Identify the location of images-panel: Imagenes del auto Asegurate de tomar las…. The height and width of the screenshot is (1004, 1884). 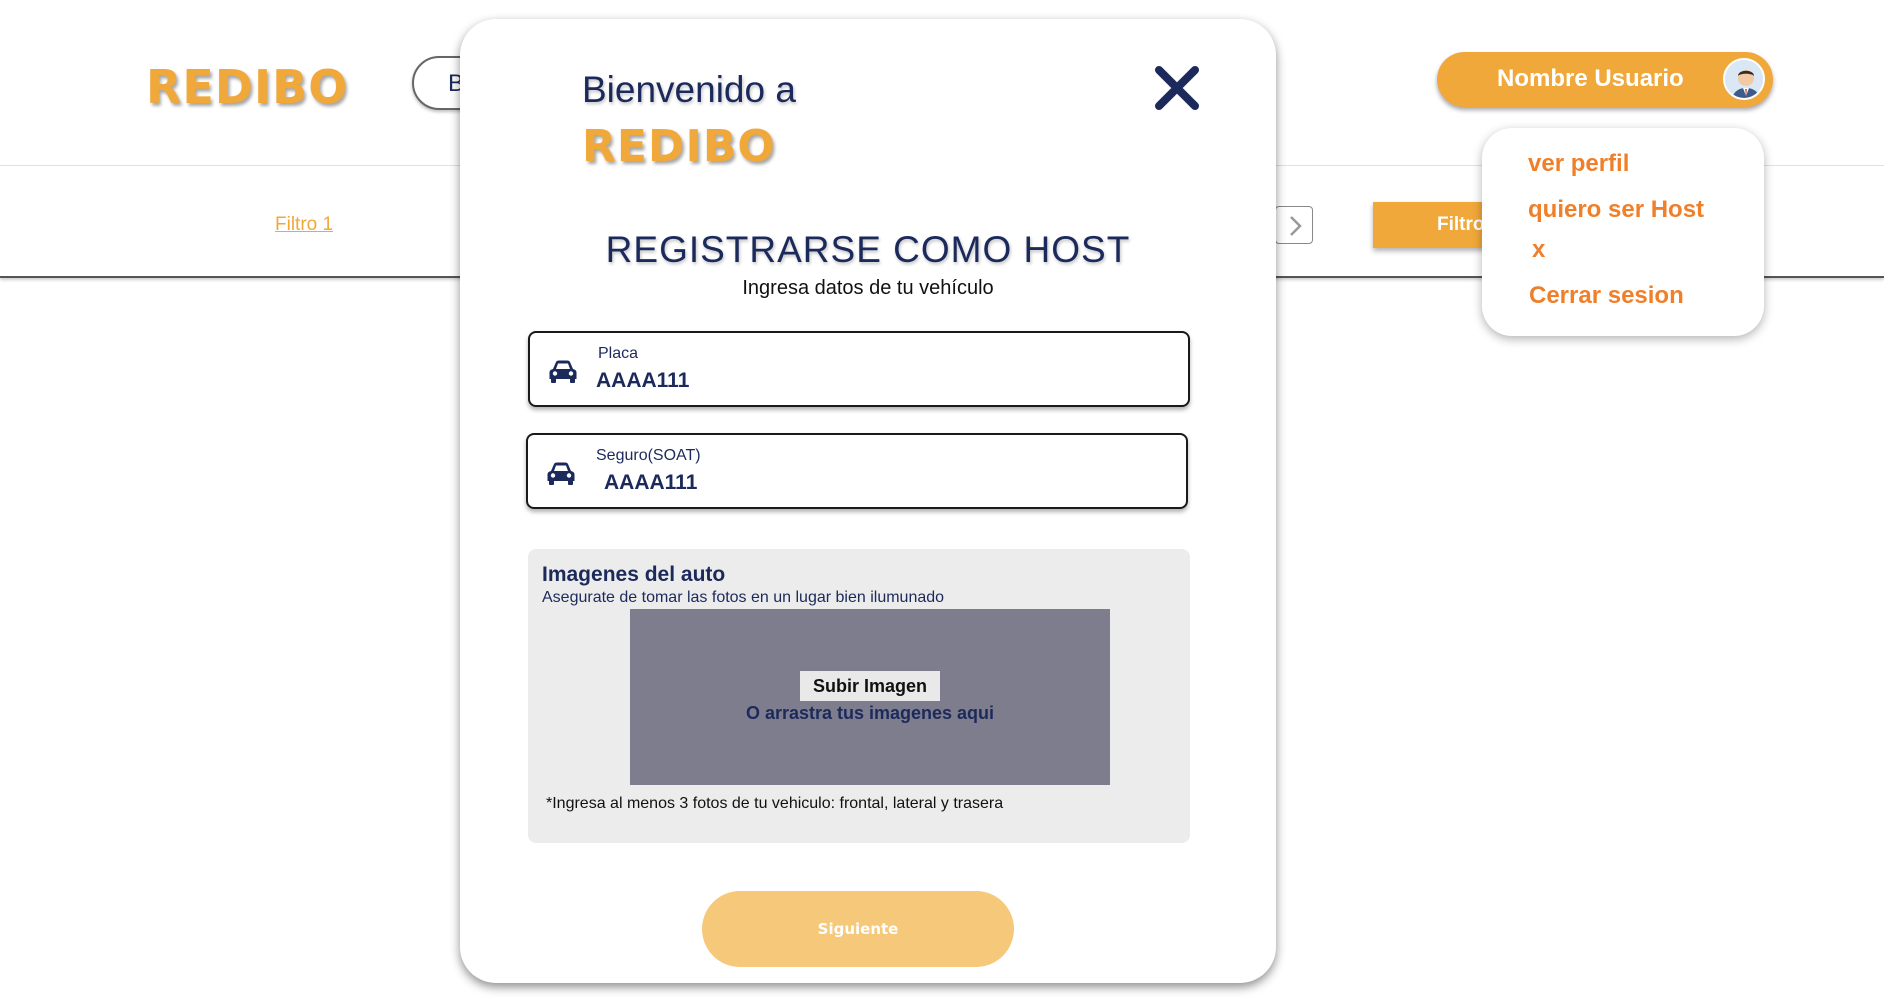
(859, 696).